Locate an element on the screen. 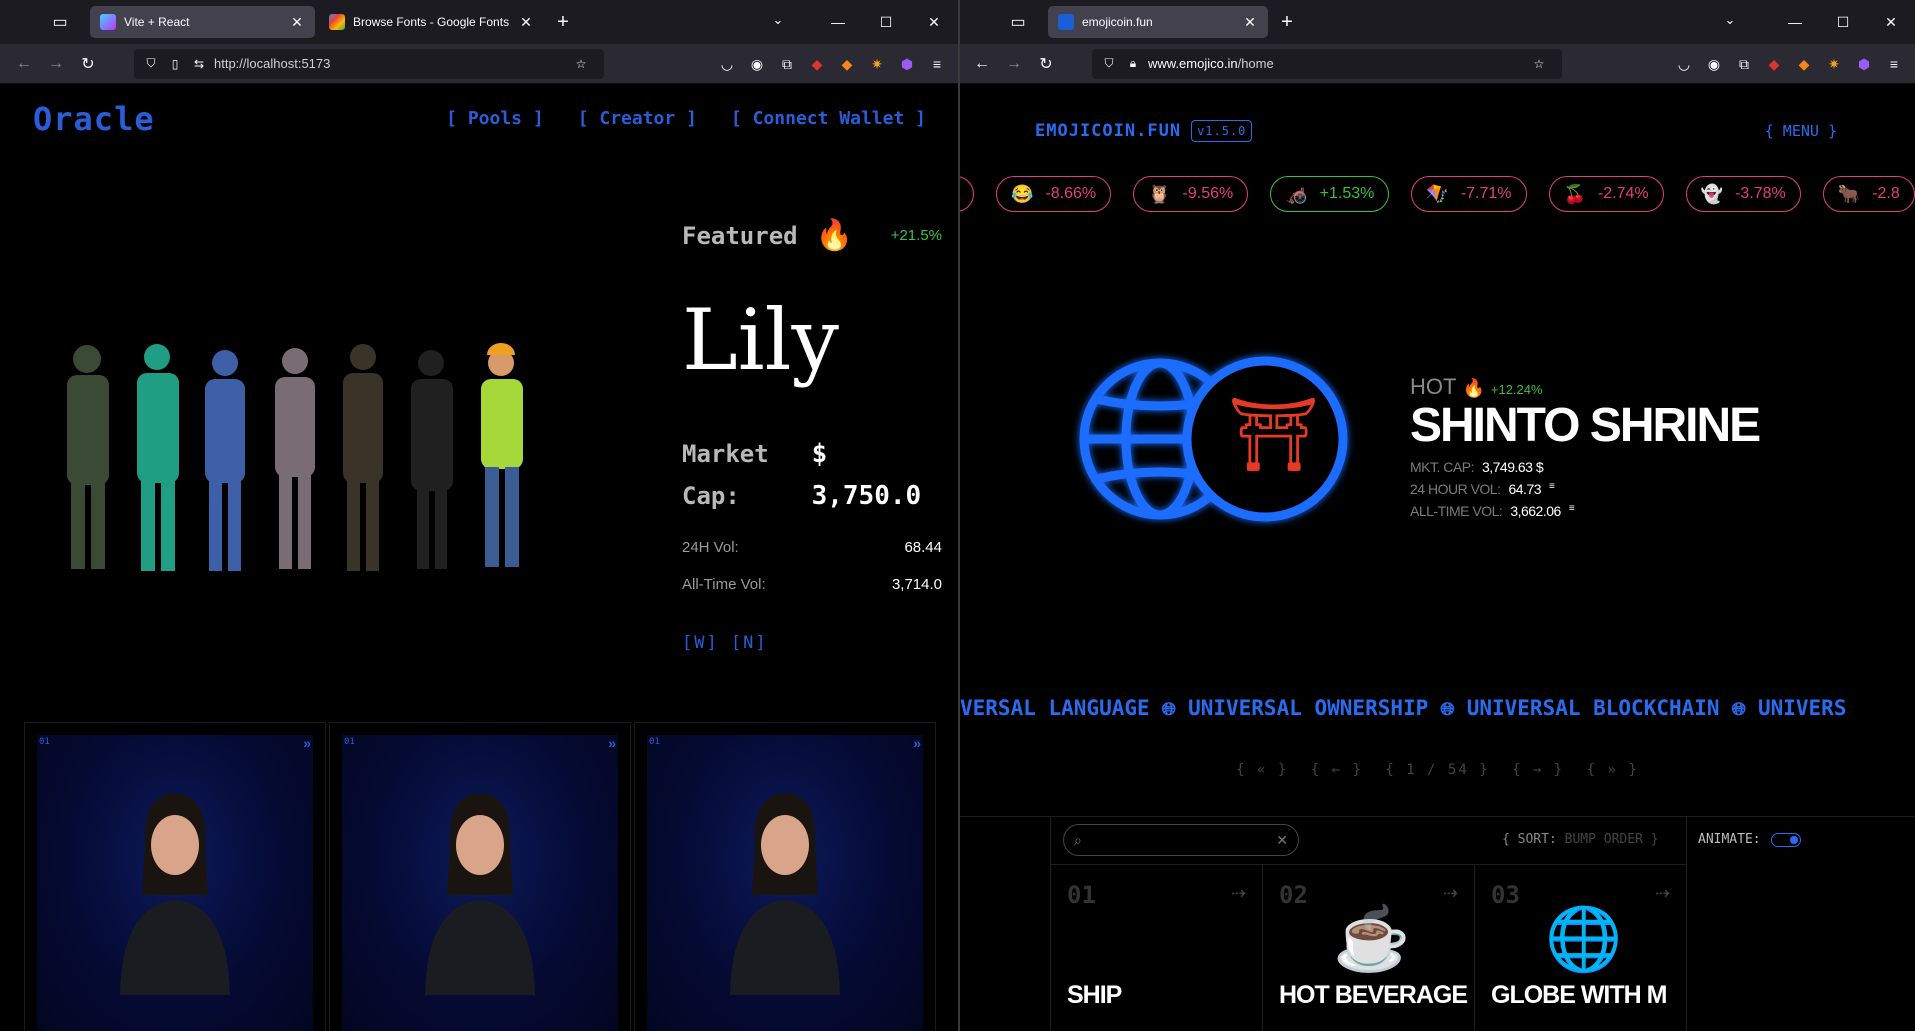 The image size is (1915, 1031). featured-name: Lily is located at coordinates (812, 340).